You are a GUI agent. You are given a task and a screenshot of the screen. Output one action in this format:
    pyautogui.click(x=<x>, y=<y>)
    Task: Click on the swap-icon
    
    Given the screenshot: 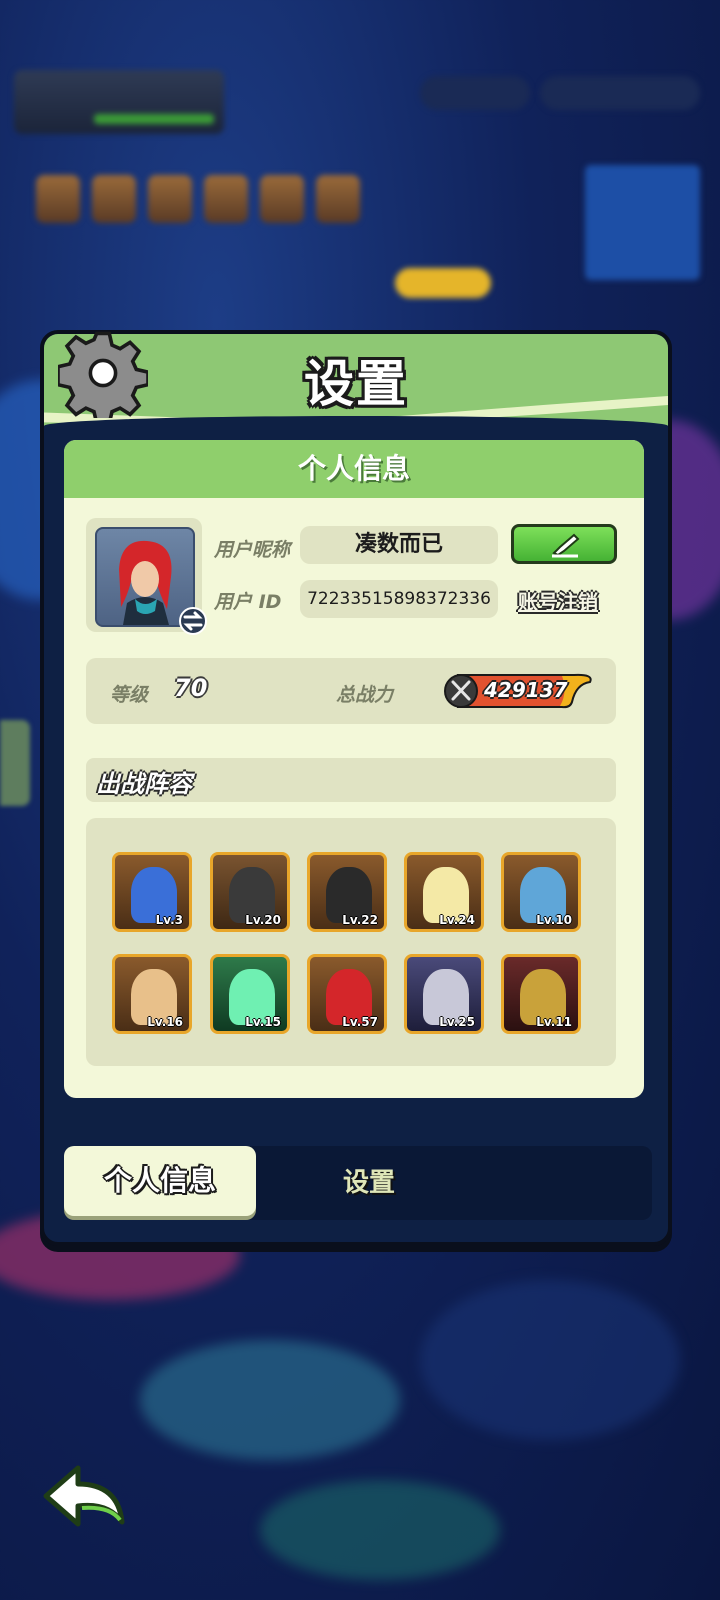 What is the action you would take?
    pyautogui.click(x=193, y=621)
    